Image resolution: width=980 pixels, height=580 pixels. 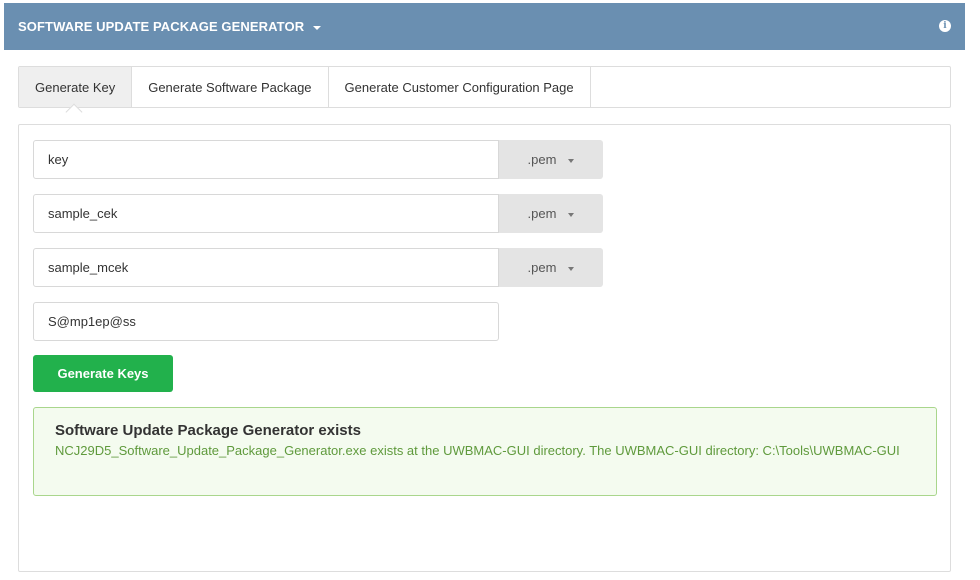 What do you see at coordinates (103, 373) in the screenshot?
I see `generate-keys-button: Generate Keys` at bounding box center [103, 373].